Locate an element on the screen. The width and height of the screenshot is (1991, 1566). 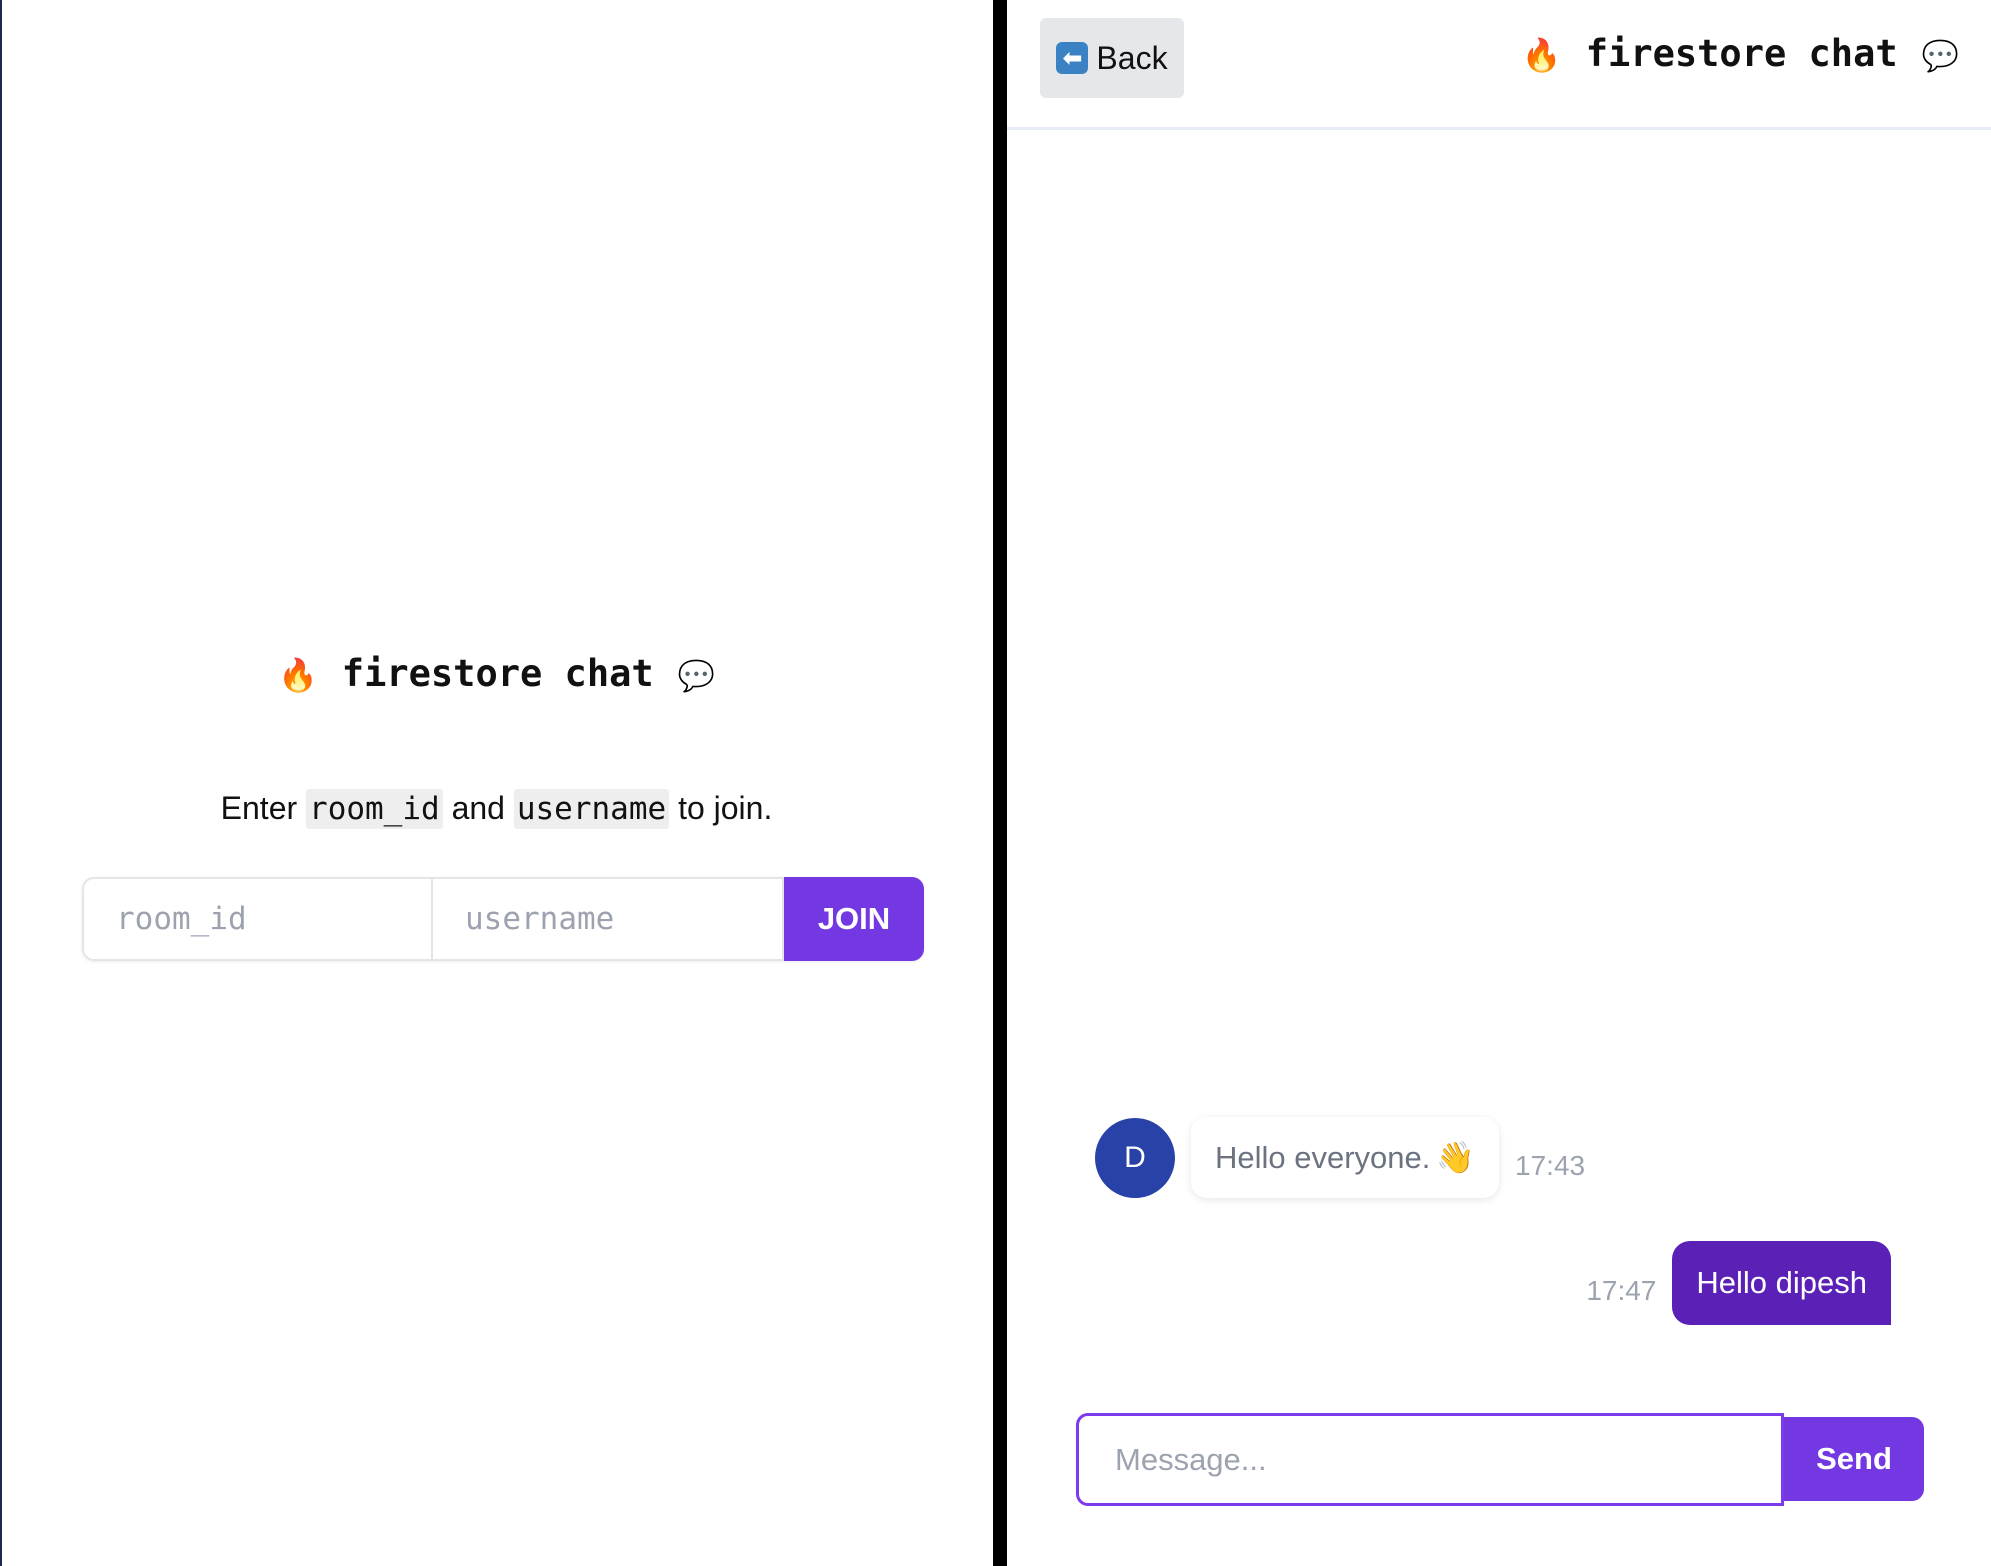
pane-divider is located at coordinates (1000, 783).